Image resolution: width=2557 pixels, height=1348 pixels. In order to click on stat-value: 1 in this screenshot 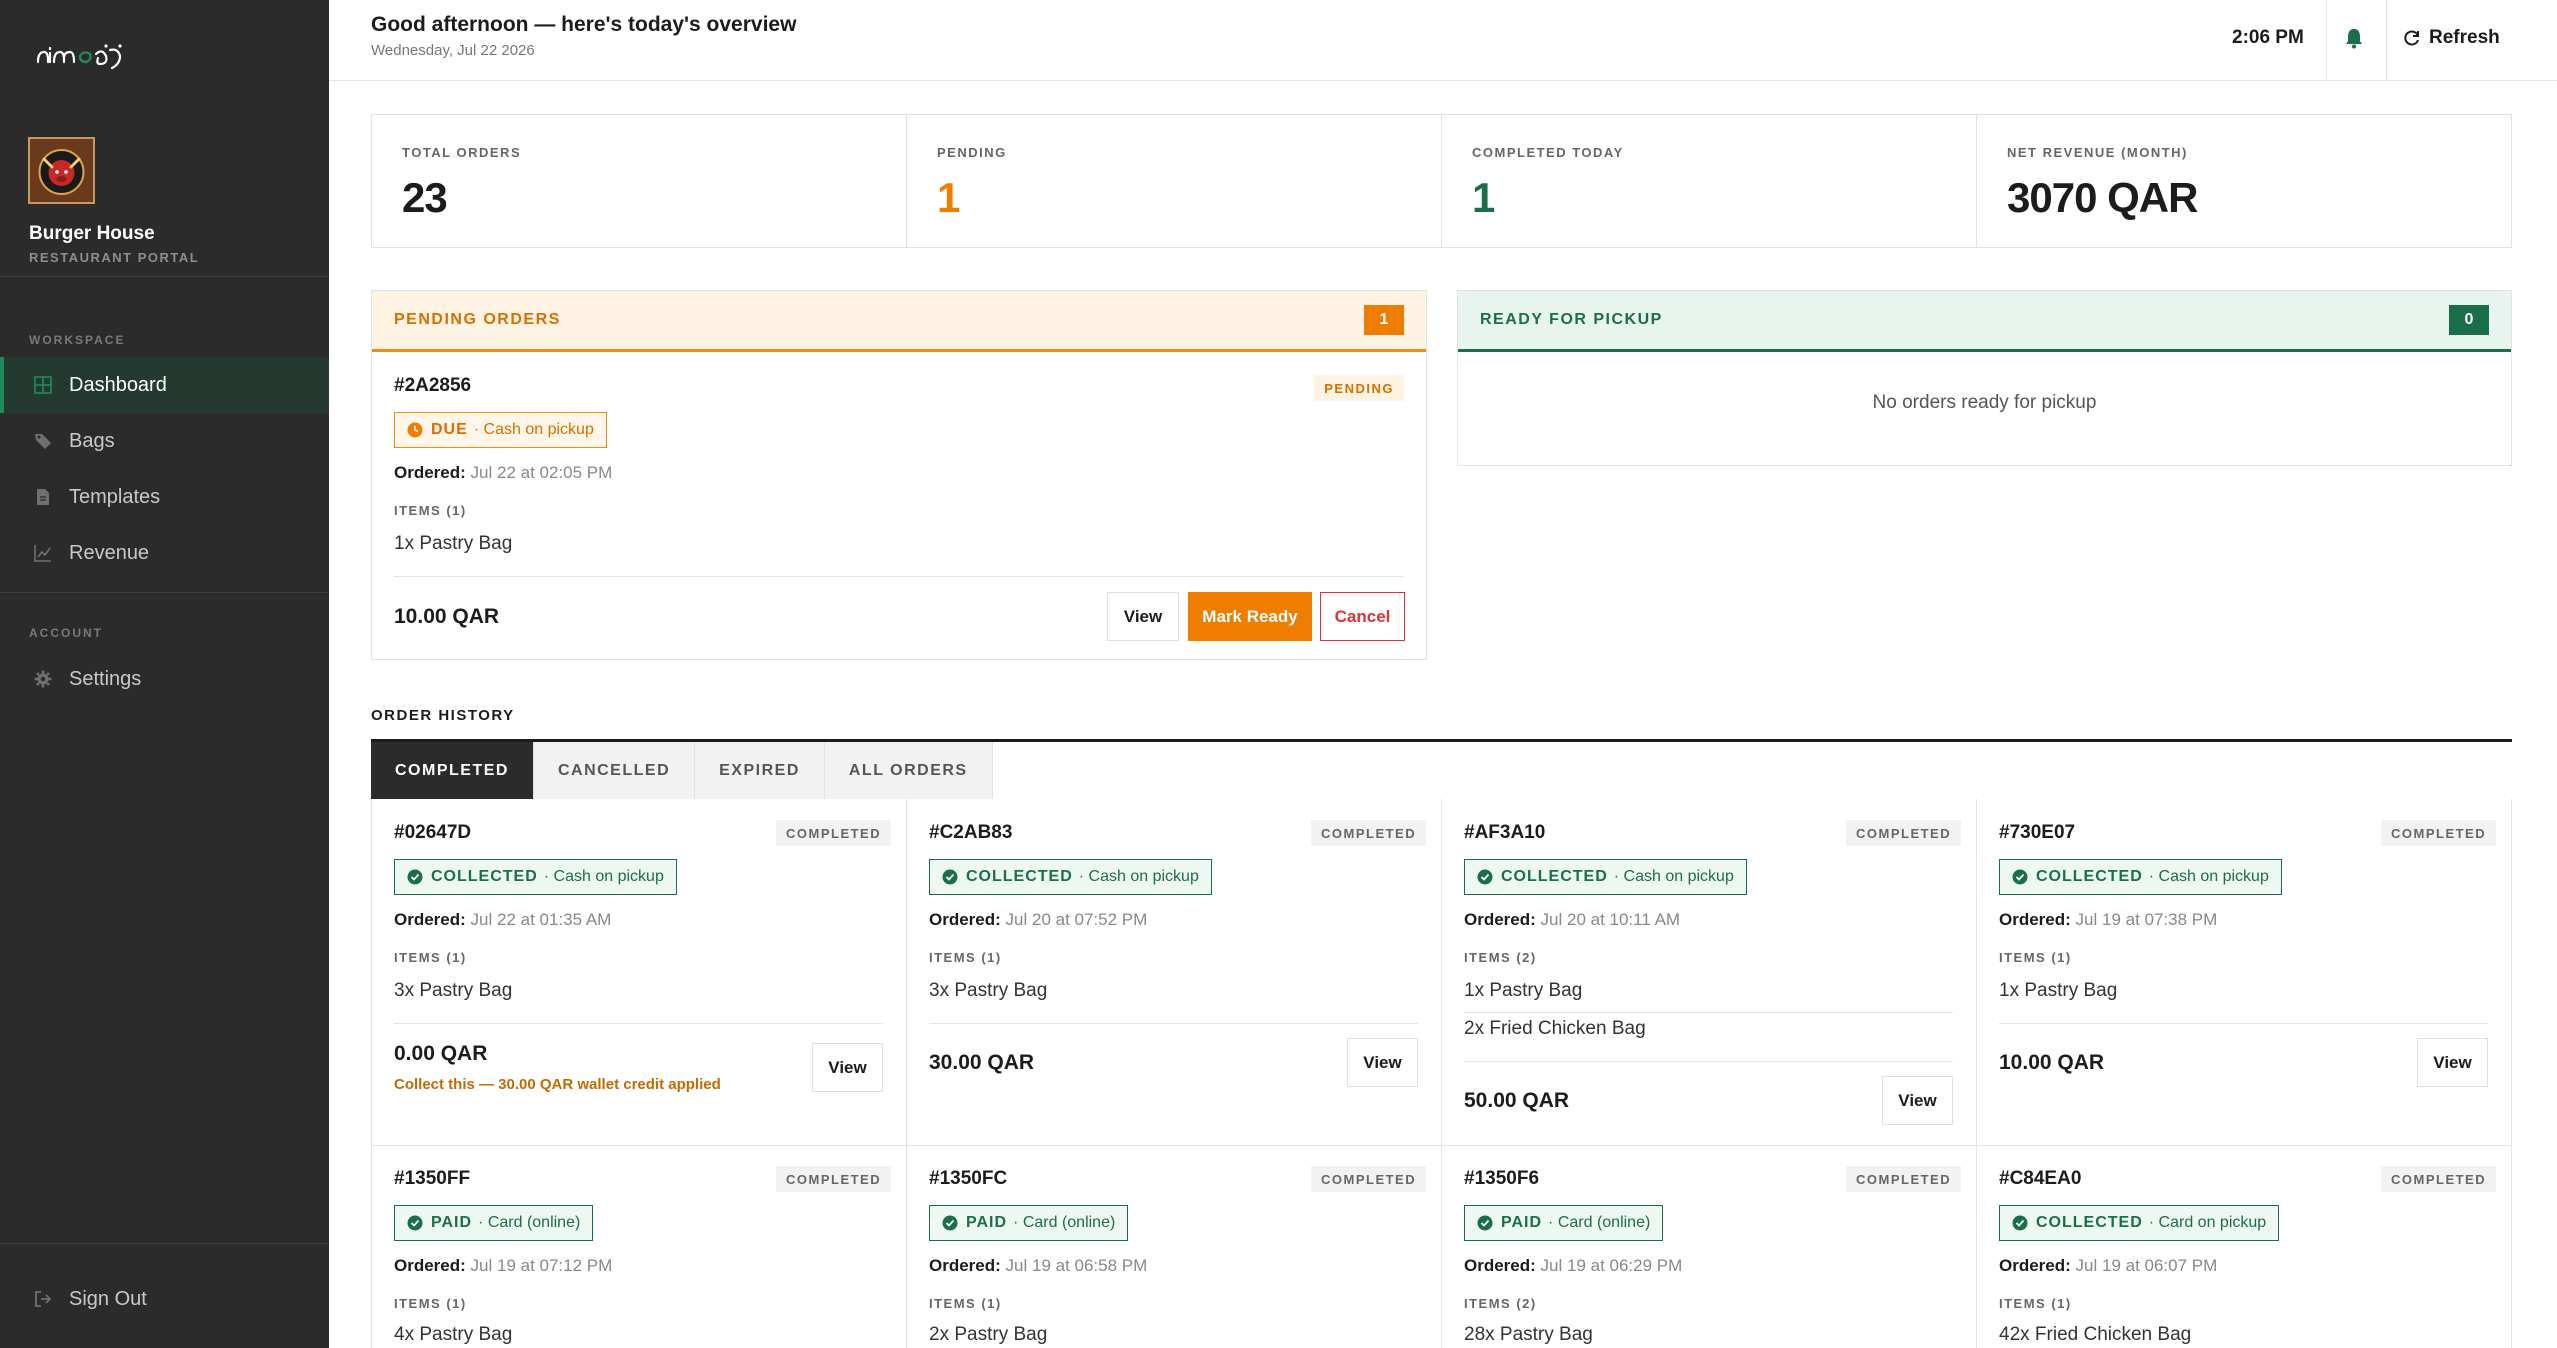, I will do `click(1483, 197)`.